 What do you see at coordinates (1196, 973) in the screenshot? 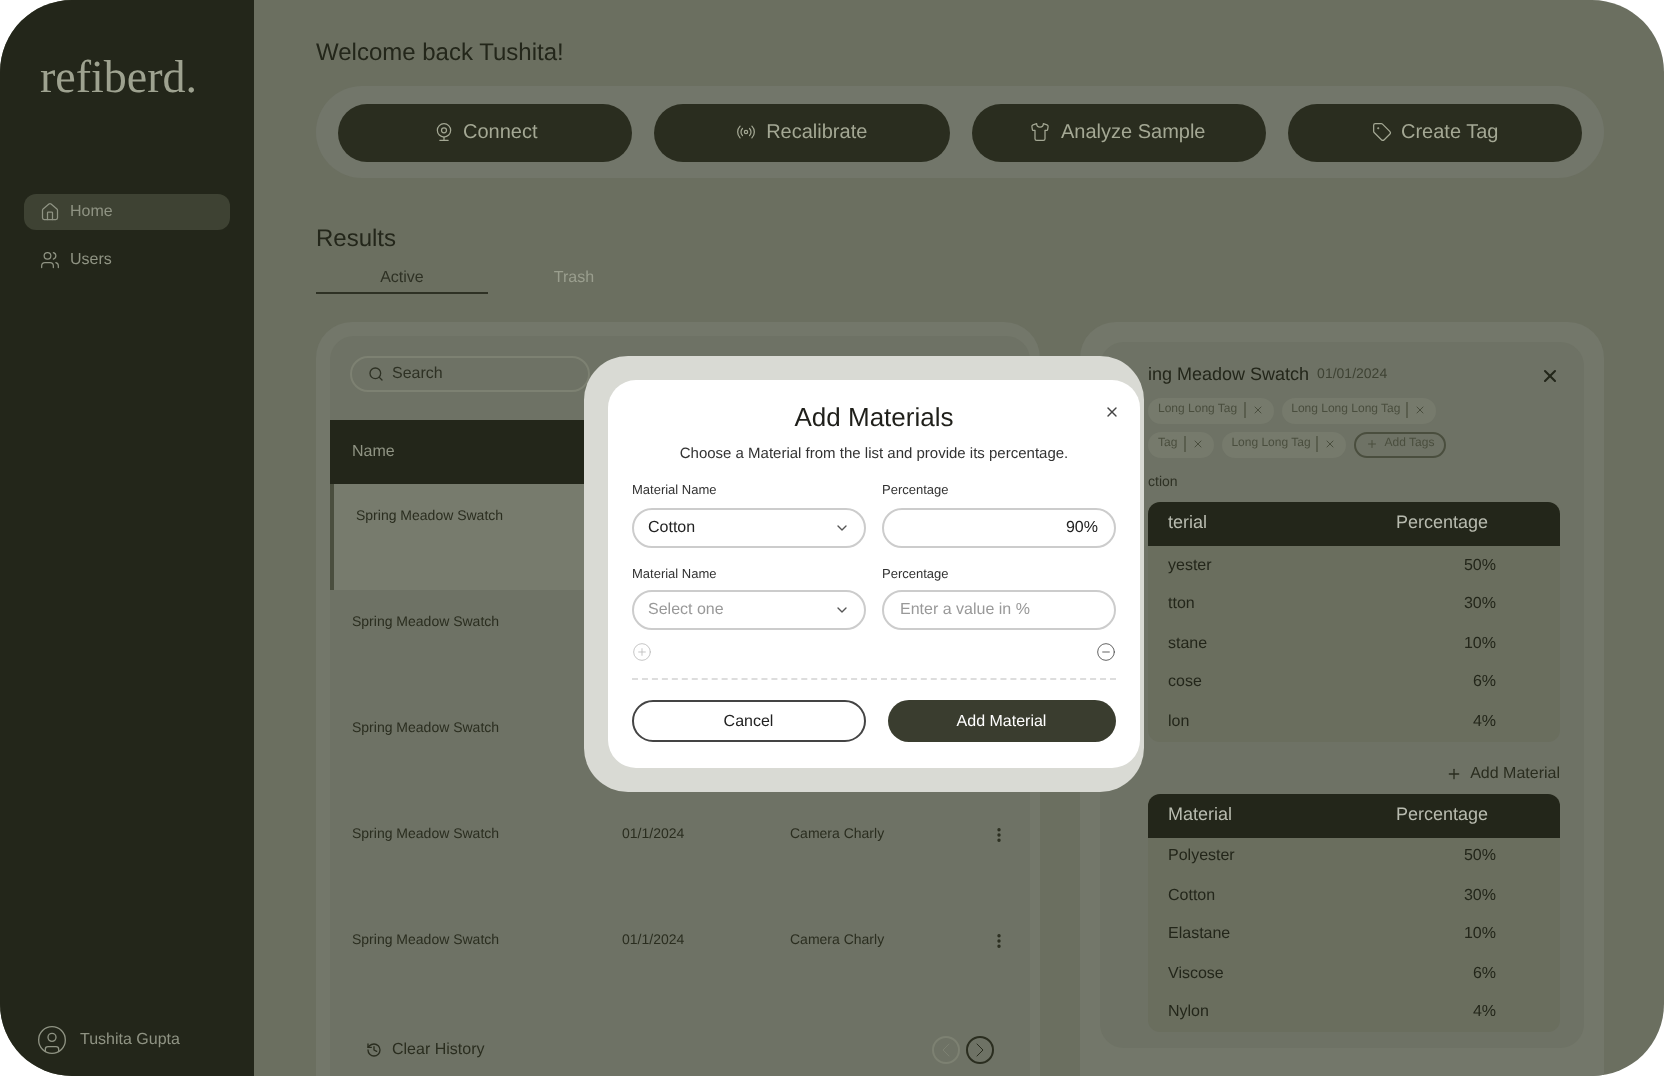
I see `table-cell-text: Viscose` at bounding box center [1196, 973].